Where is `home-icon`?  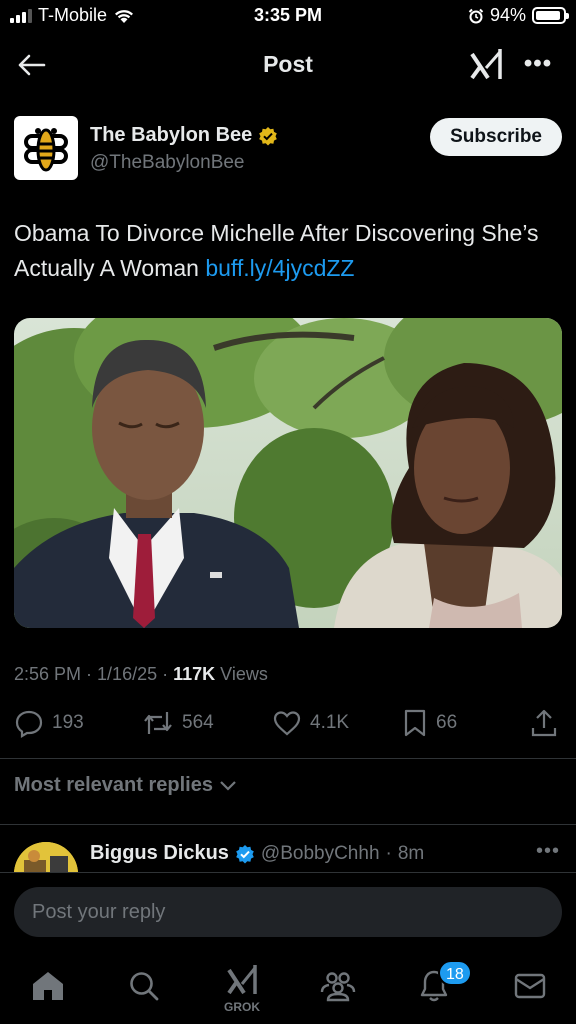
home-icon is located at coordinates (48, 986).